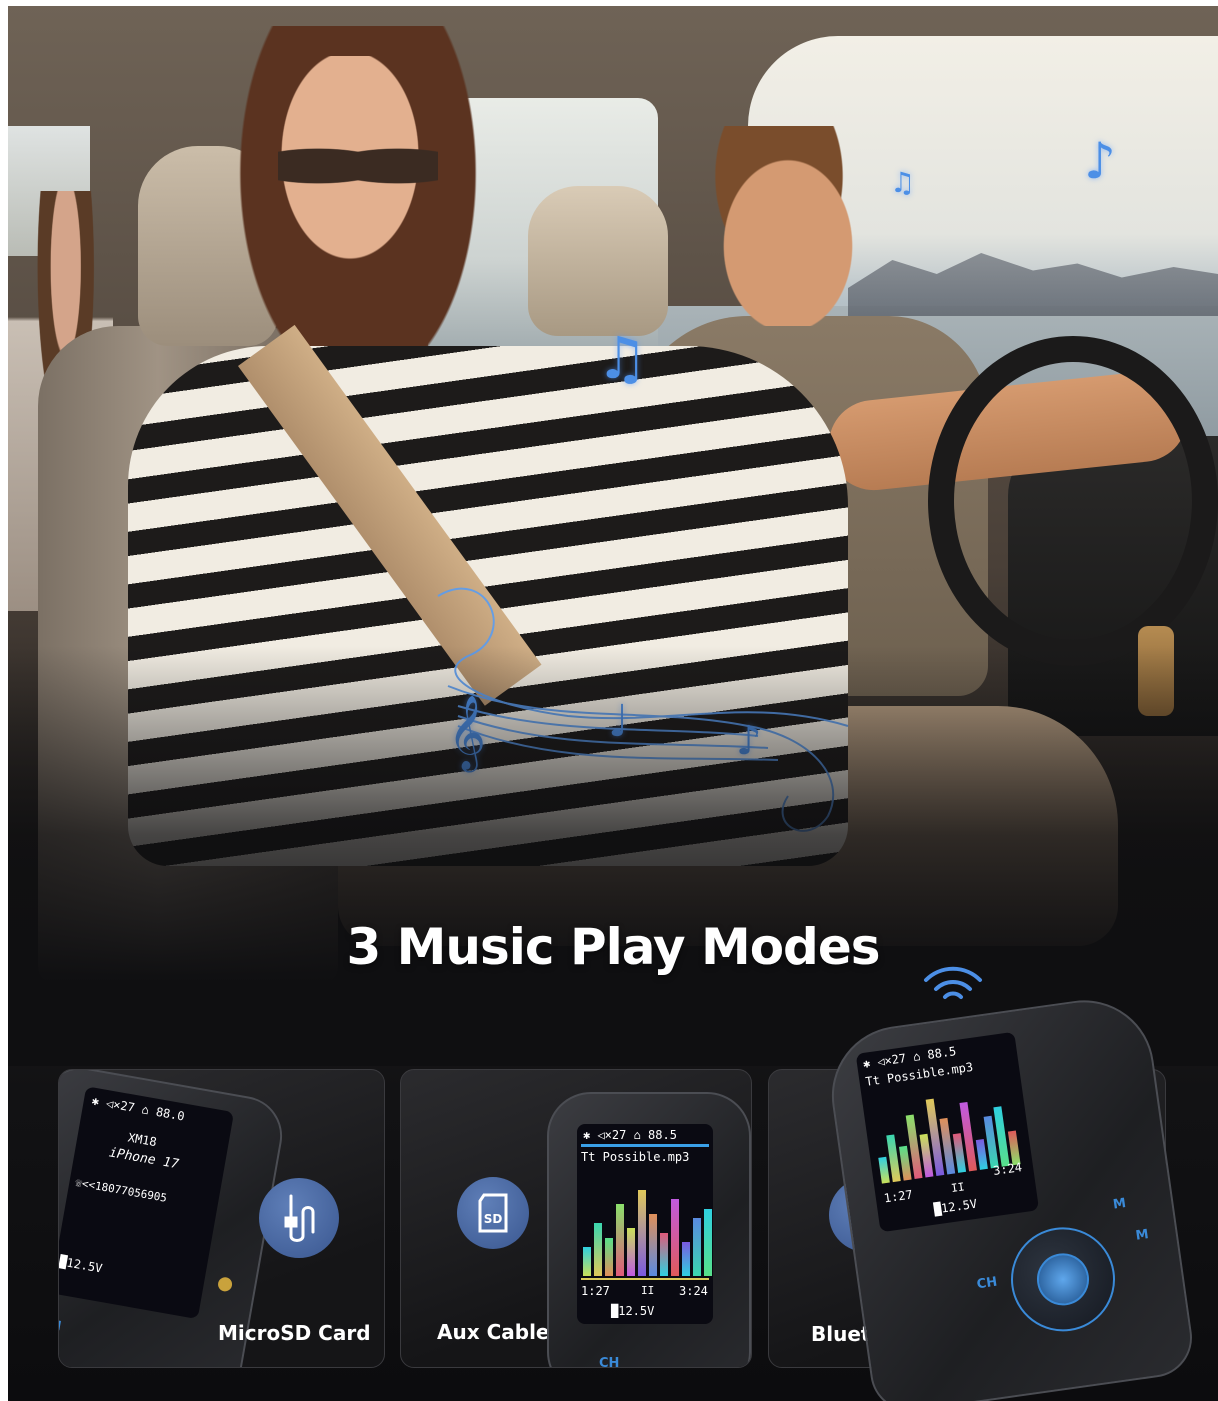  I want to click on divider, so click(645, 1145).